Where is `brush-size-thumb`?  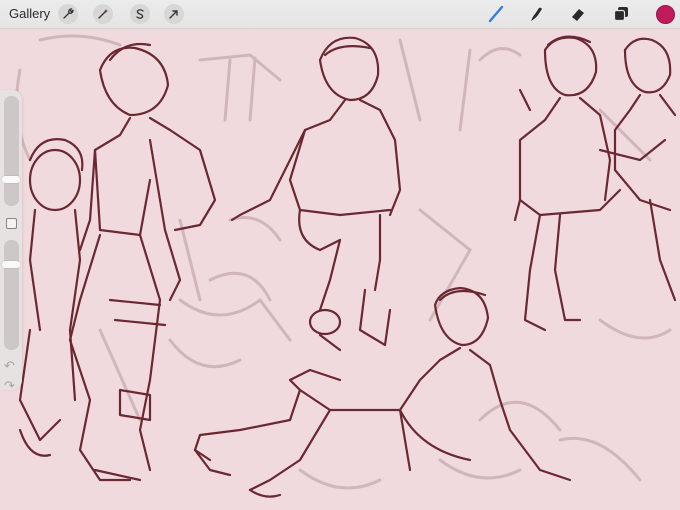 brush-size-thumb is located at coordinates (11, 180).